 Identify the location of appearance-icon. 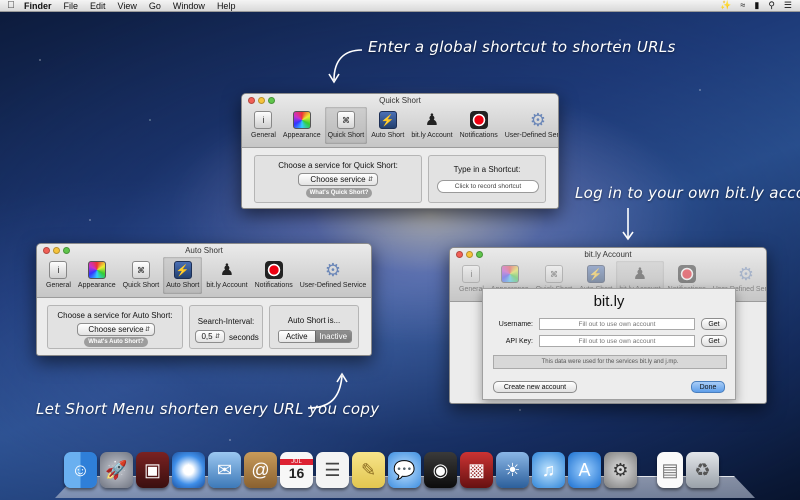
(301, 120).